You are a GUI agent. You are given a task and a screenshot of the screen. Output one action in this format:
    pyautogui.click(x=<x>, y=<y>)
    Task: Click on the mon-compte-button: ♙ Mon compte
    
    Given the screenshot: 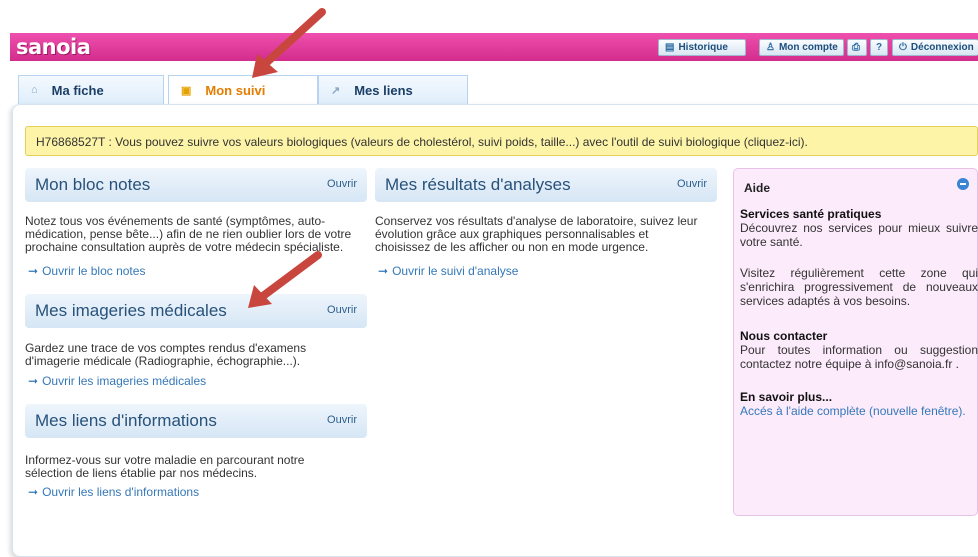 What is the action you would take?
    pyautogui.click(x=801, y=47)
    